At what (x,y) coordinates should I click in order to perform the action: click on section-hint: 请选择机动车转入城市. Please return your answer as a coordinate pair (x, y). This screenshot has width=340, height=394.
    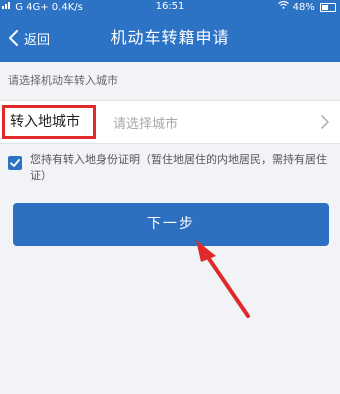
    Looking at the image, I should click on (63, 80).